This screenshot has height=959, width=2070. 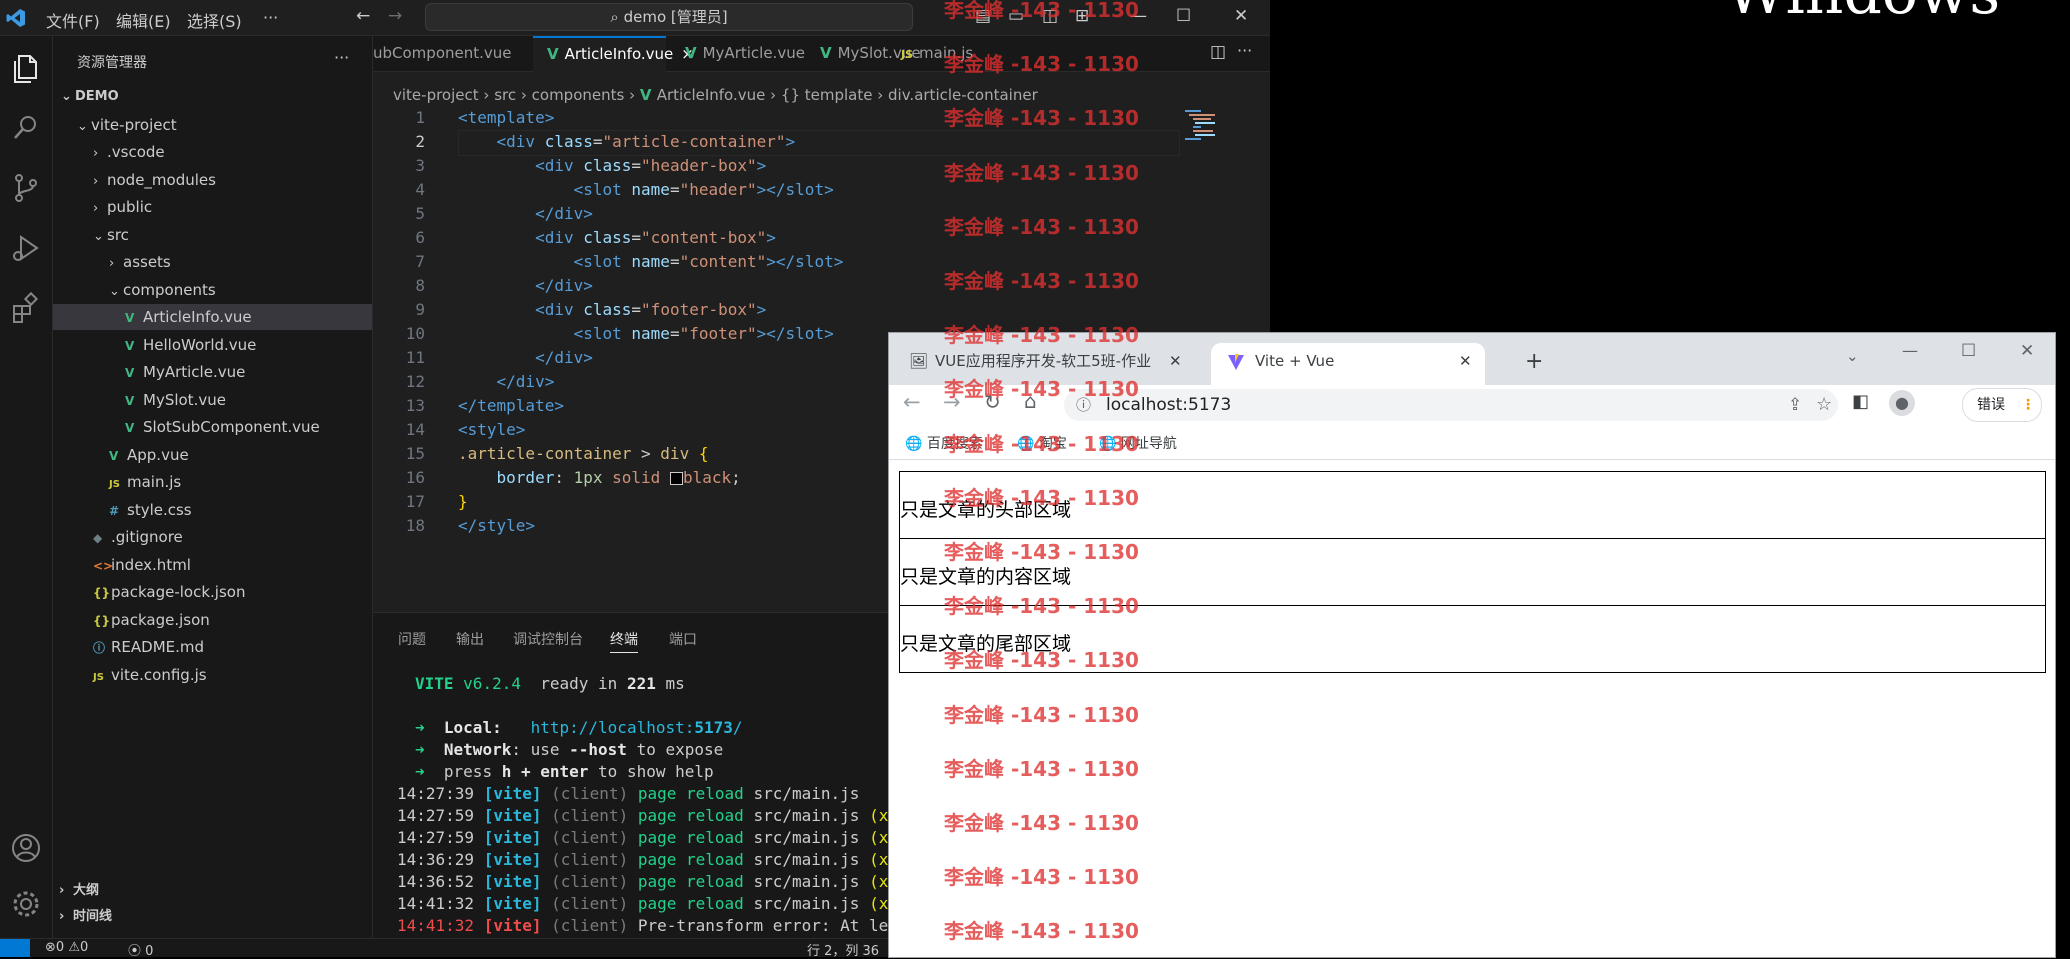 What do you see at coordinates (614, 17) in the screenshot?
I see `search-icon: ⌕` at bounding box center [614, 17].